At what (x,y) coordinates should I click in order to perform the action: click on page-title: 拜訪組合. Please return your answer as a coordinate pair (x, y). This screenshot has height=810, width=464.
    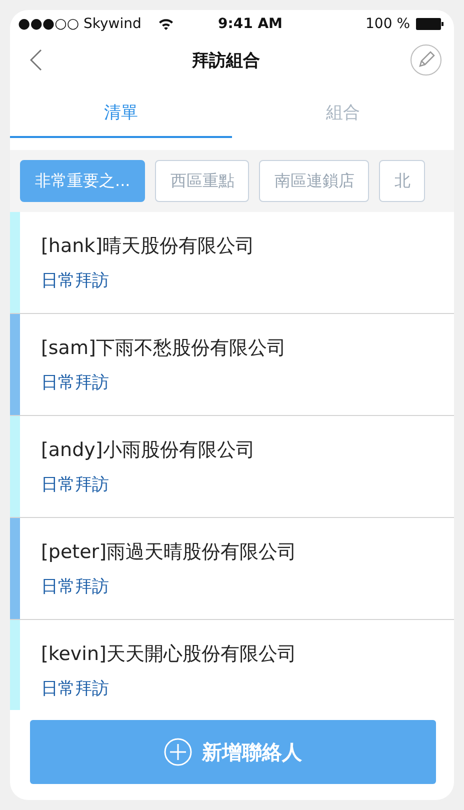
    Looking at the image, I should click on (225, 61).